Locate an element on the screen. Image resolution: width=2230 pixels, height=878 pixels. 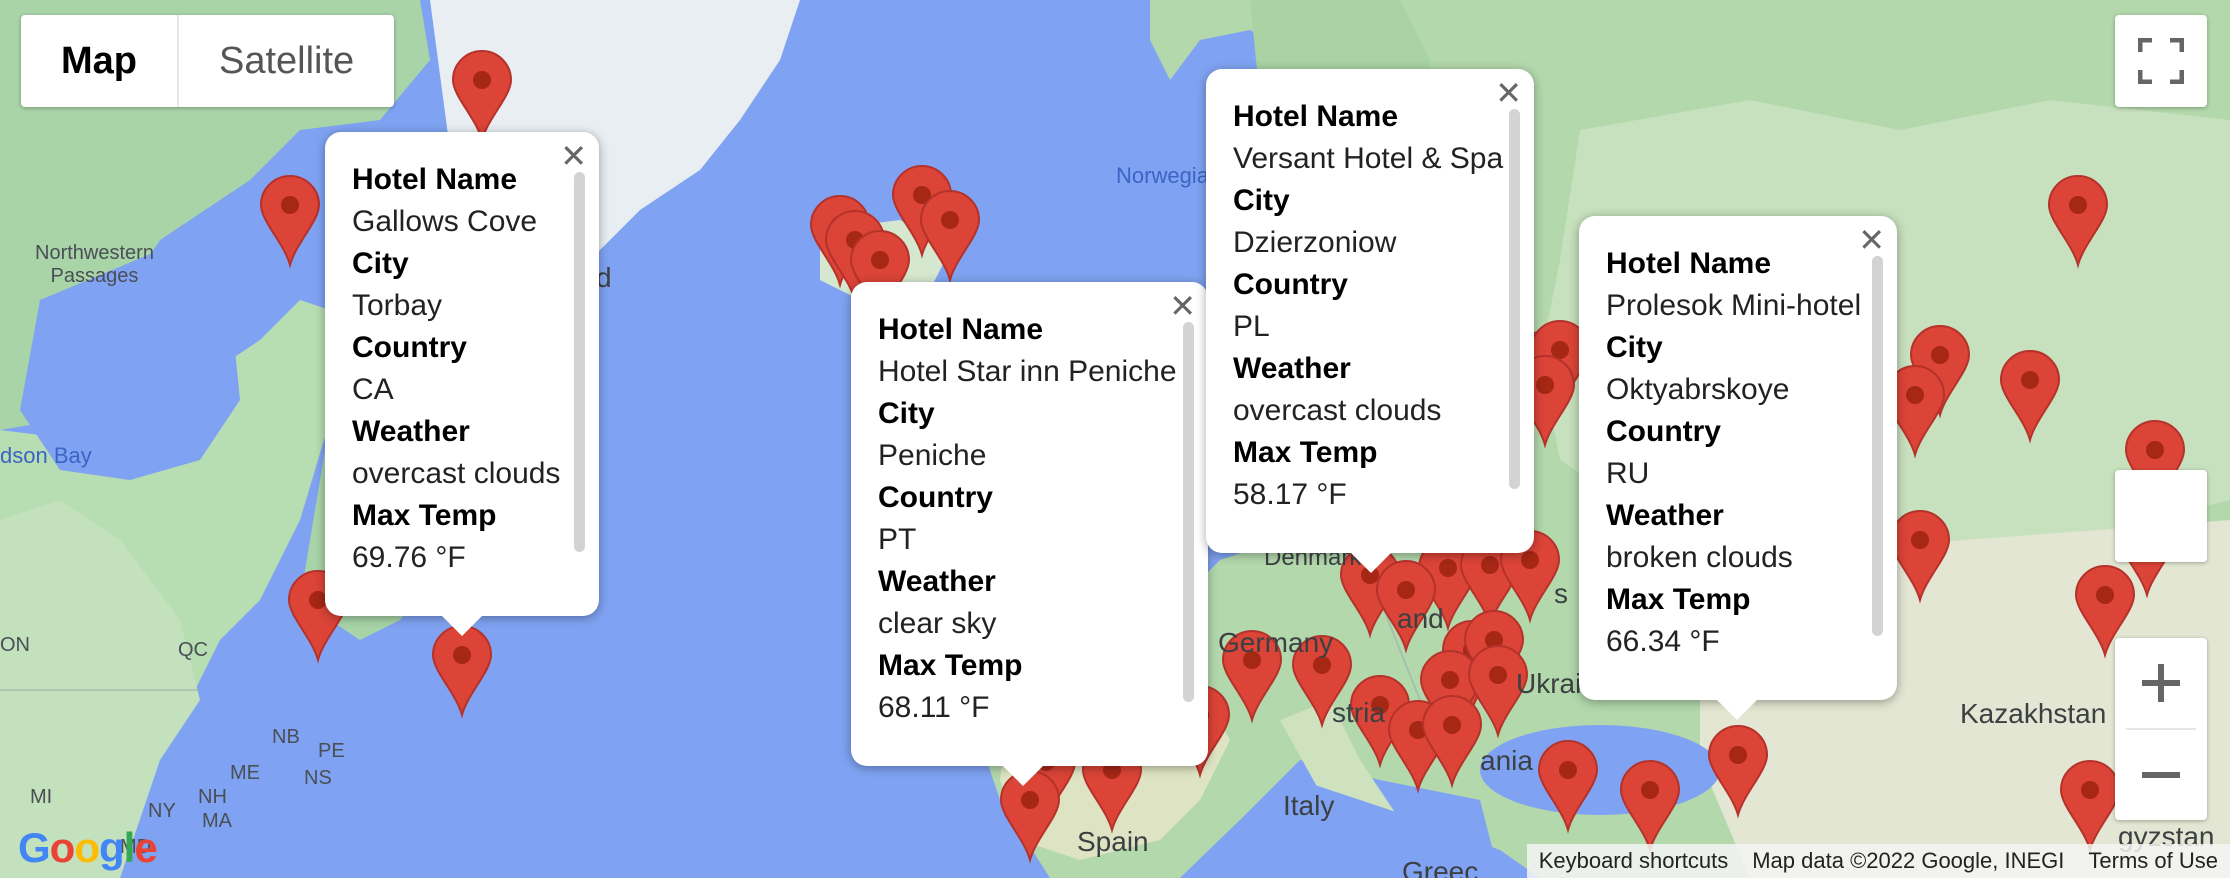
label-lithuania: s is located at coordinates (1561, 593).